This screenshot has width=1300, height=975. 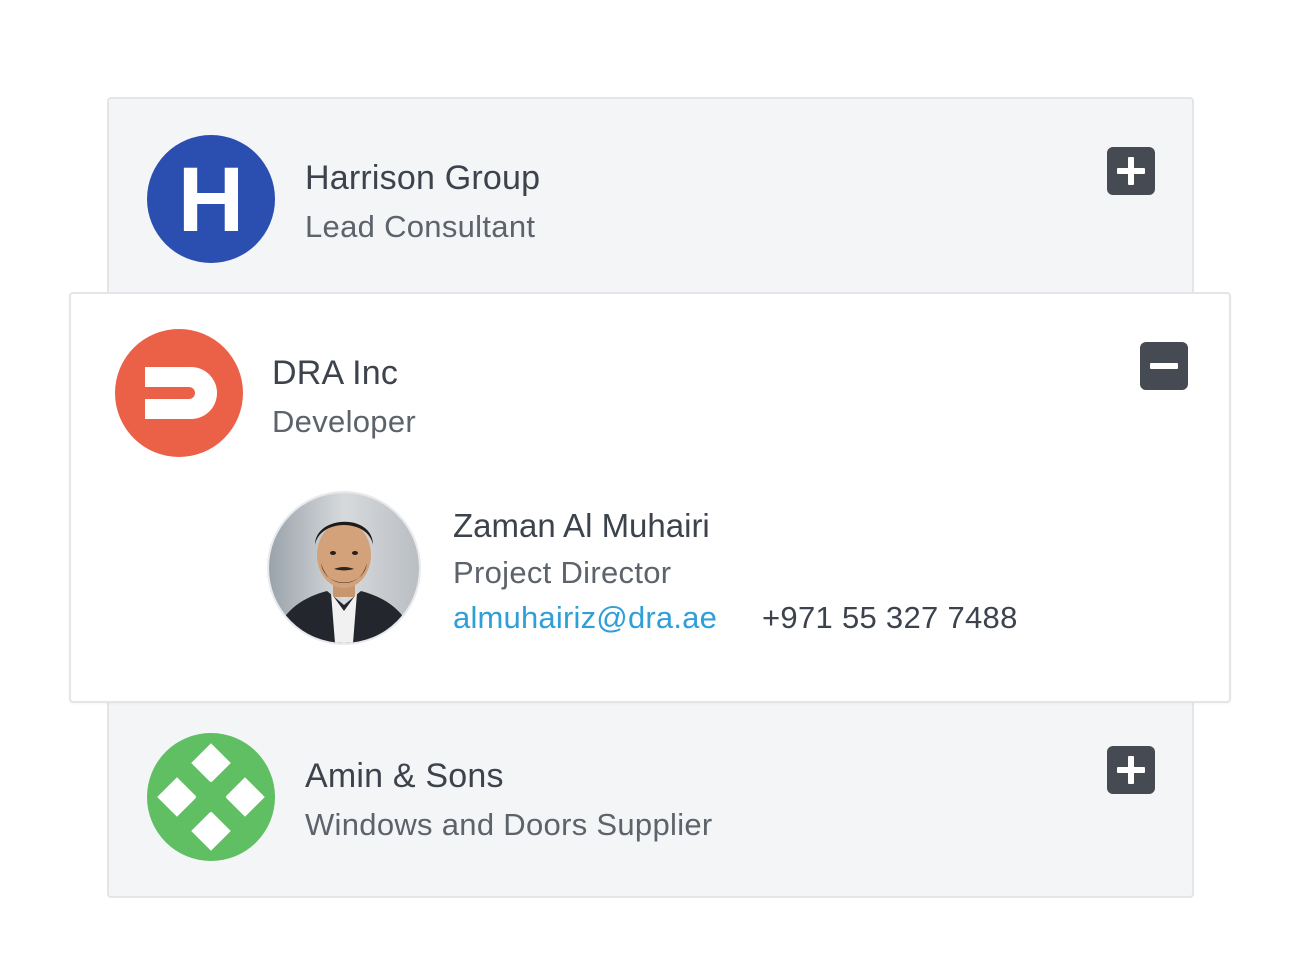 What do you see at coordinates (585, 618) in the screenshot?
I see `contact-email-link: almuhairiz@dra.ae` at bounding box center [585, 618].